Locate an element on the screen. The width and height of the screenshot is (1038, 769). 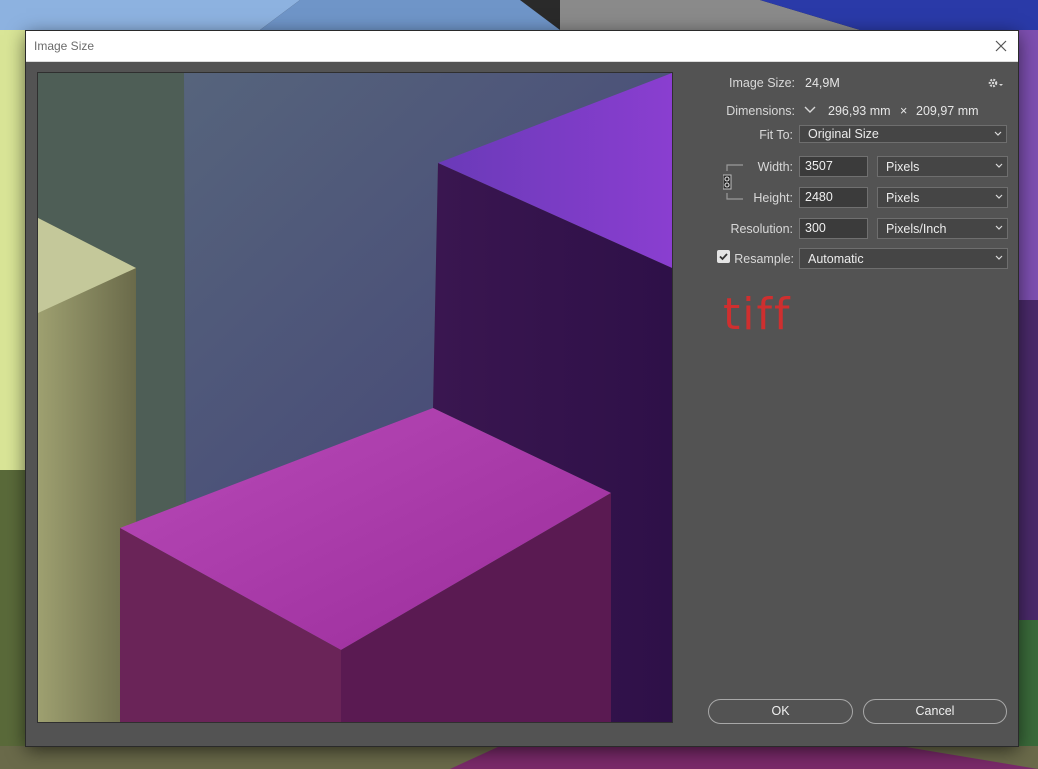
resolution-unit-value: Pixels/Inch is located at coordinates (916, 229).